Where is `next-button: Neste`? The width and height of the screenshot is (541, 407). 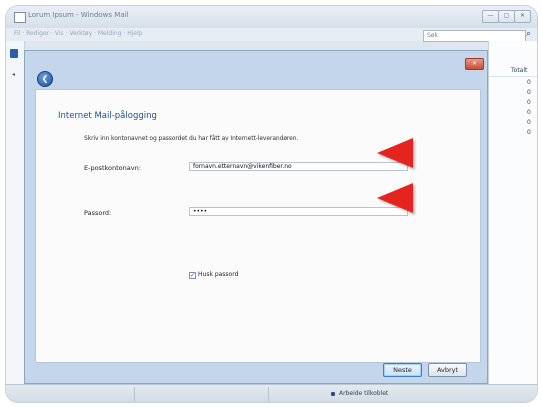 next-button: Neste is located at coordinates (402, 370).